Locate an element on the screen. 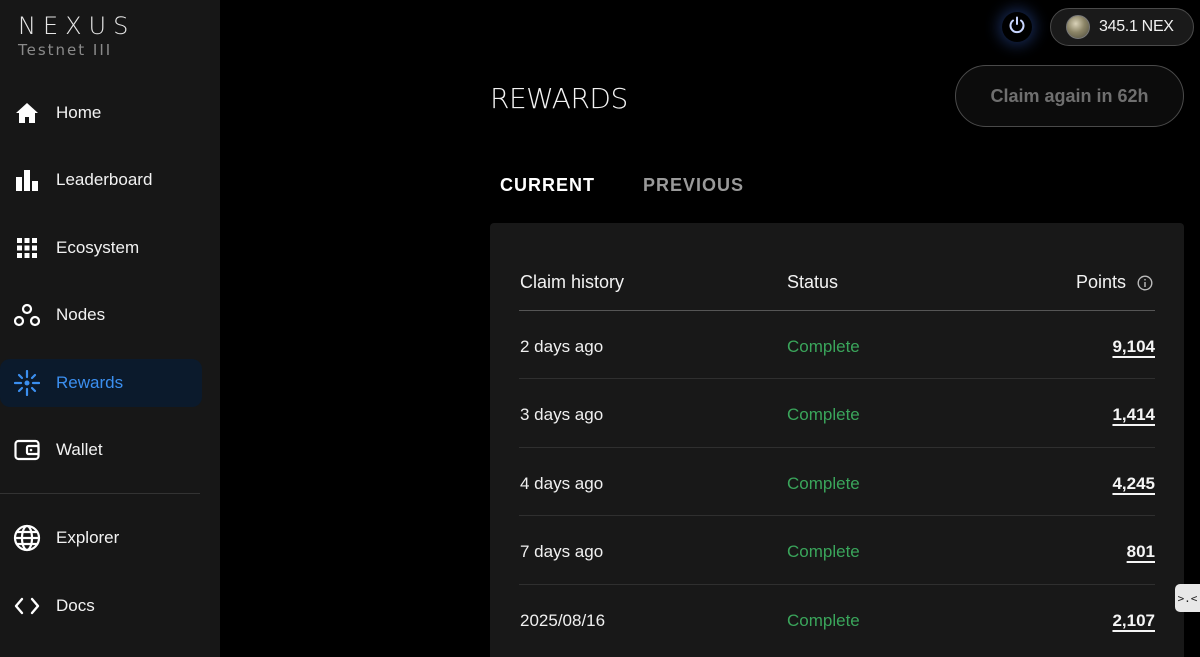 Image resolution: width=1200 pixels, height=657 pixels. side-assistant-tab: >.< is located at coordinates (1187, 598).